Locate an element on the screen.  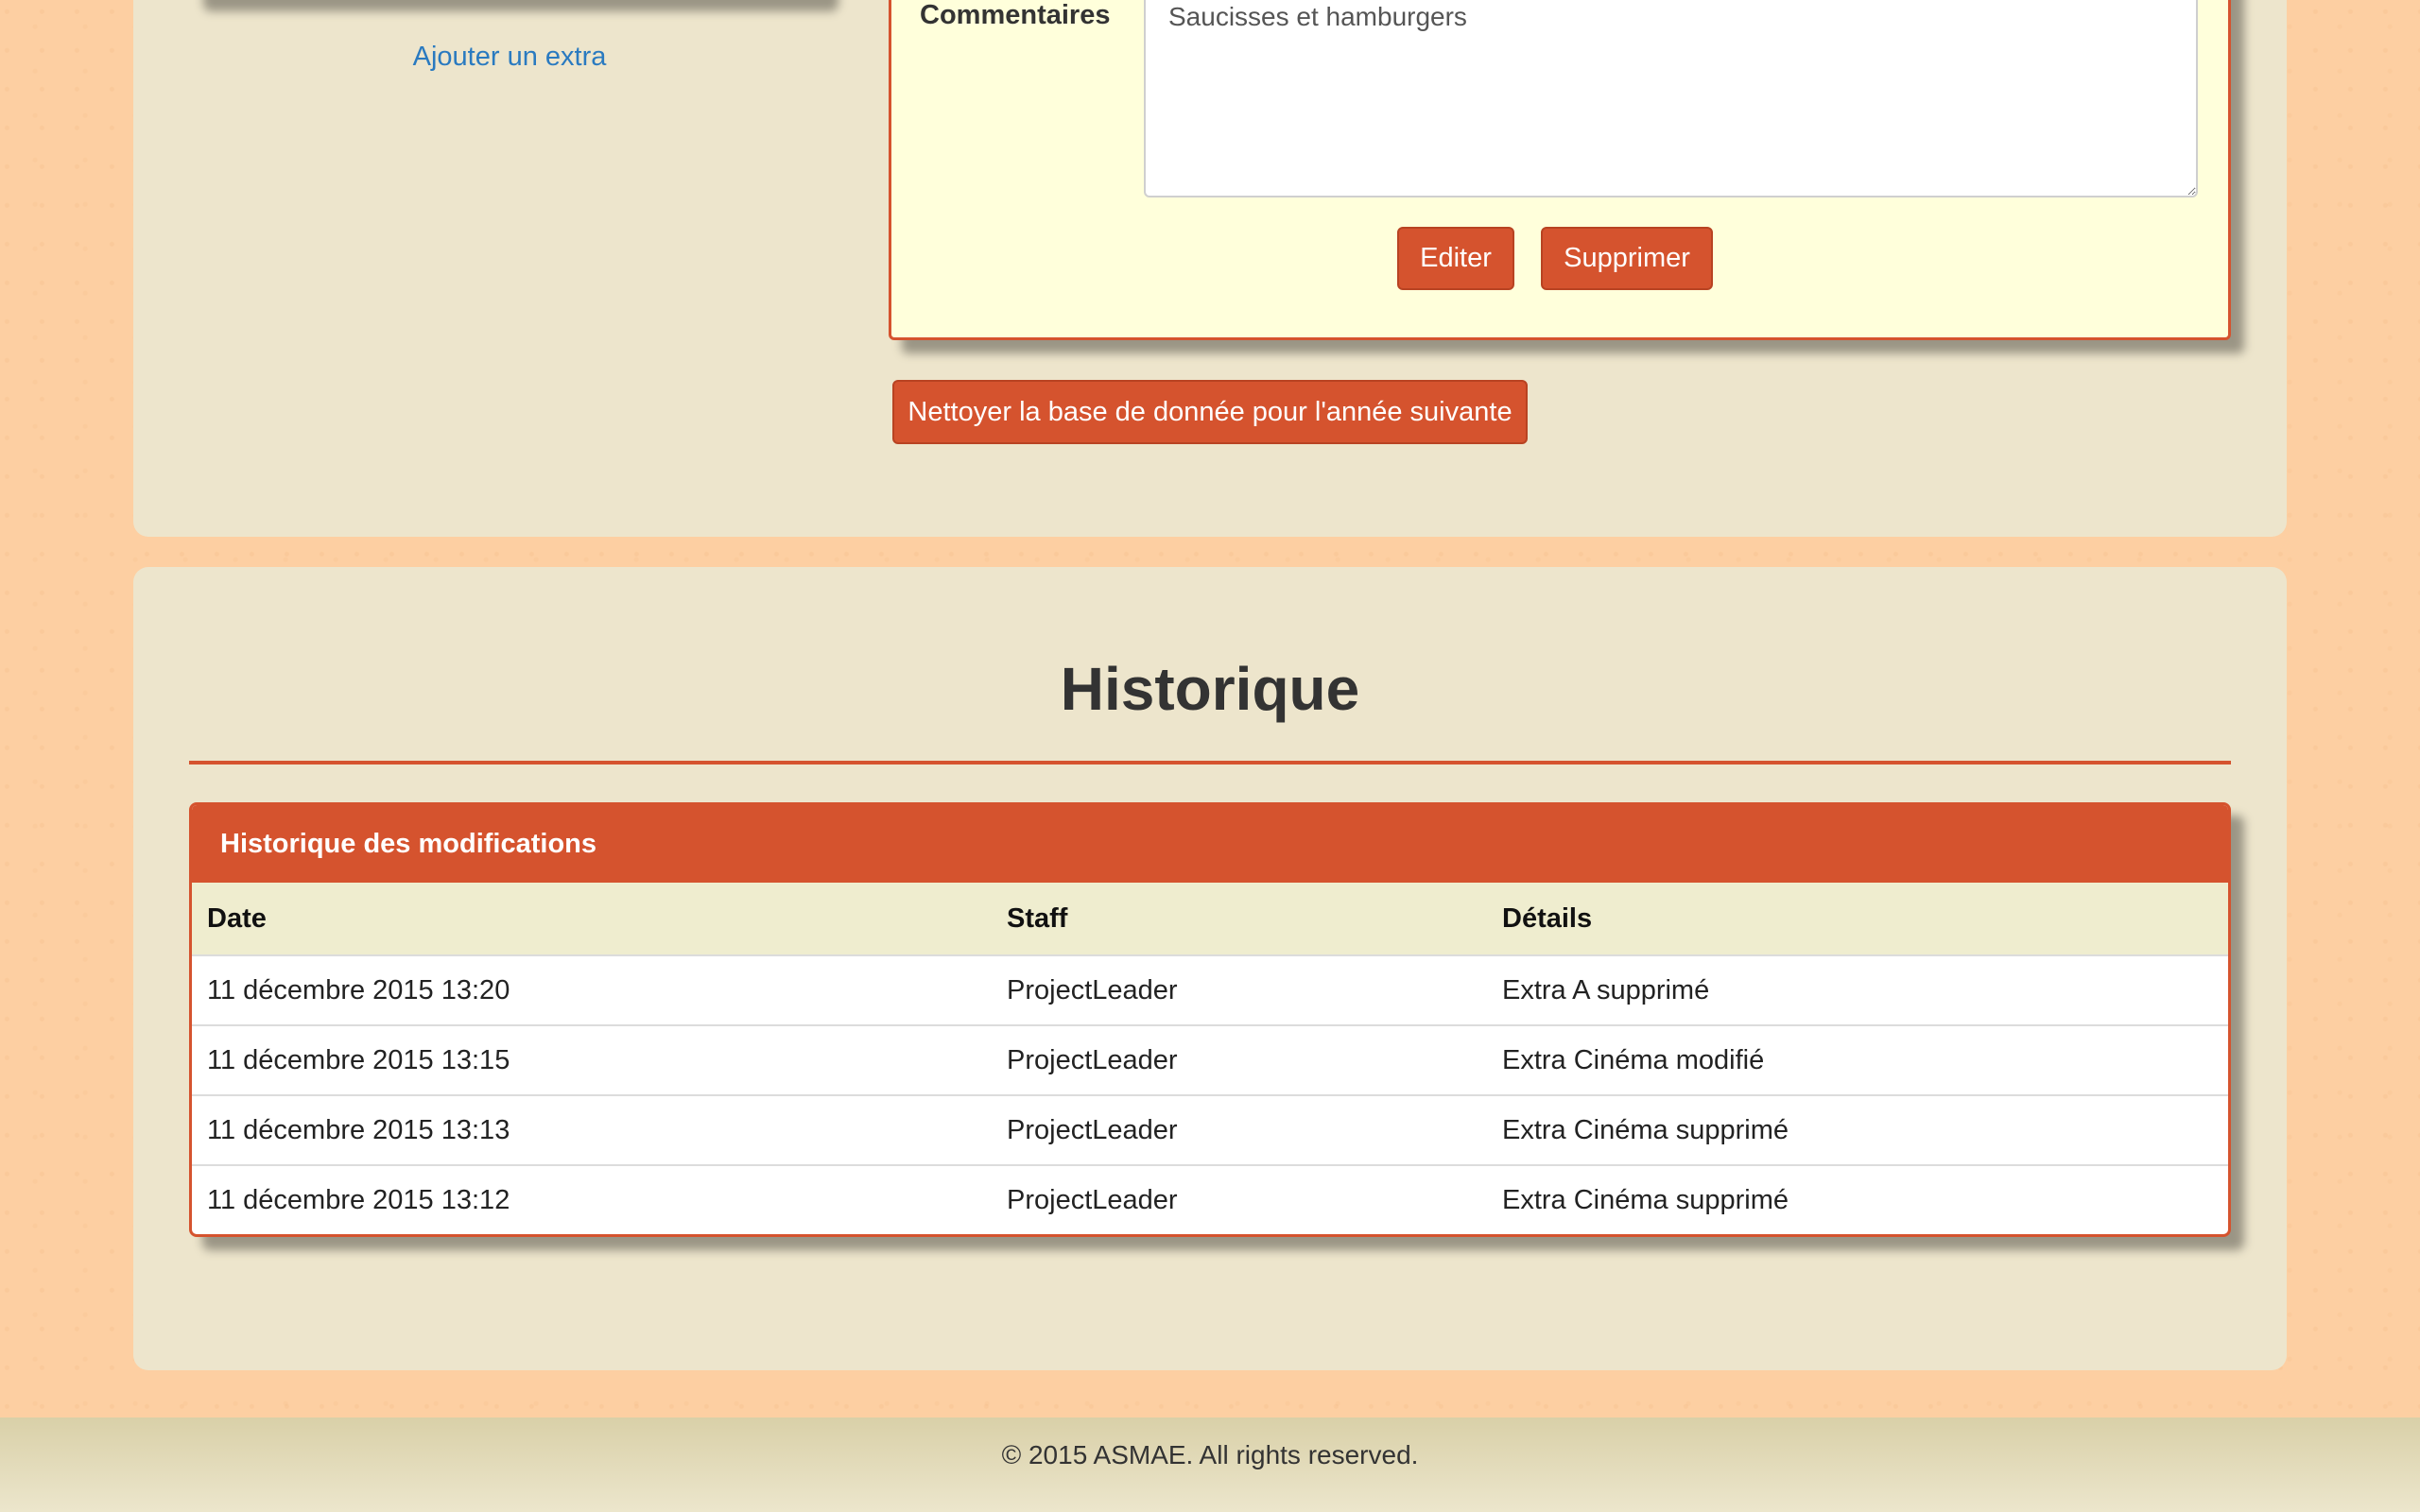
column-header-details: Détails is located at coordinates (1857, 919).